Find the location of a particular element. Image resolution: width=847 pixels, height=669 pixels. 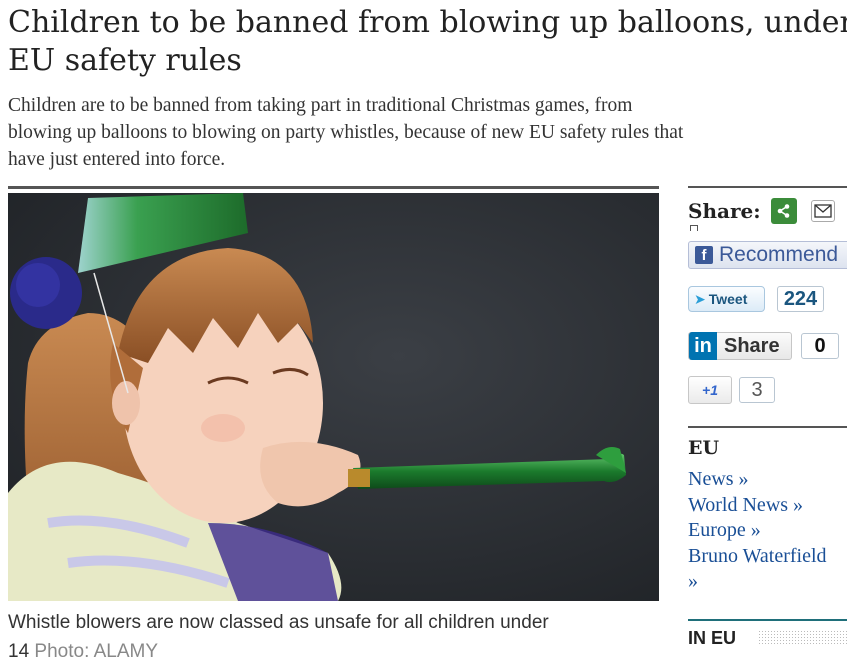

facebook-recommend-button: f Recommend is located at coordinates (767, 255).